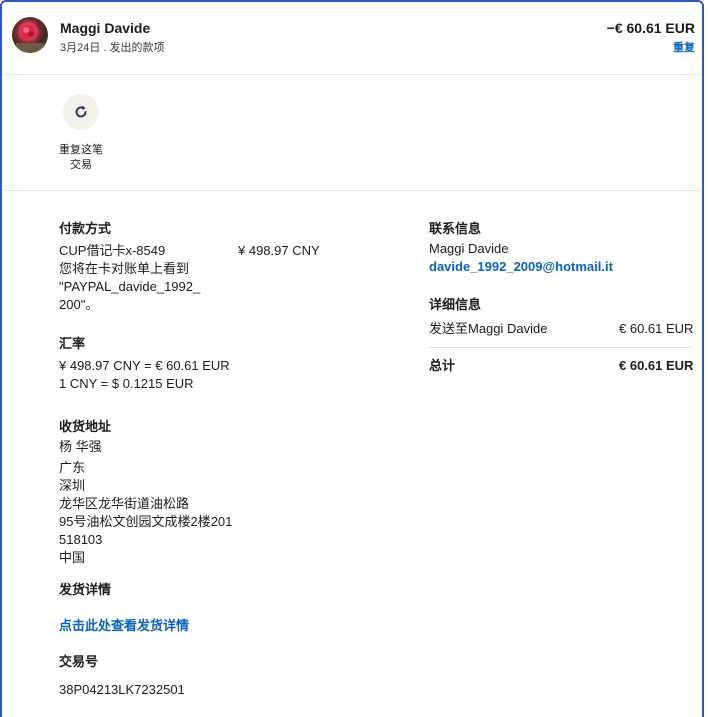 This screenshot has height=717, width=708. I want to click on address-city: 深圳, so click(72, 485).